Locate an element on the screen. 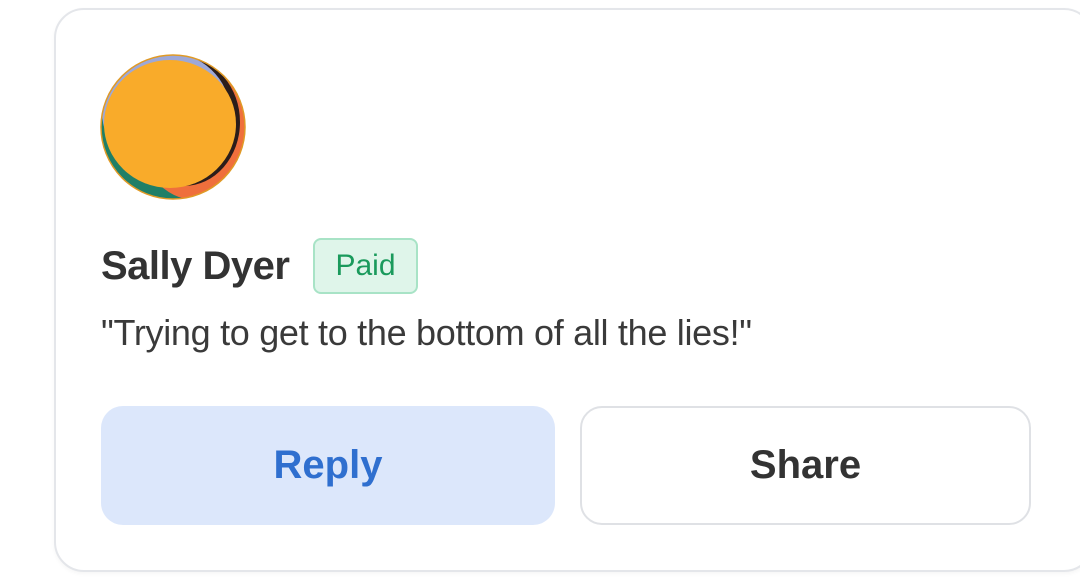 The height and width of the screenshot is (581, 1080). avatar is located at coordinates (173, 127).